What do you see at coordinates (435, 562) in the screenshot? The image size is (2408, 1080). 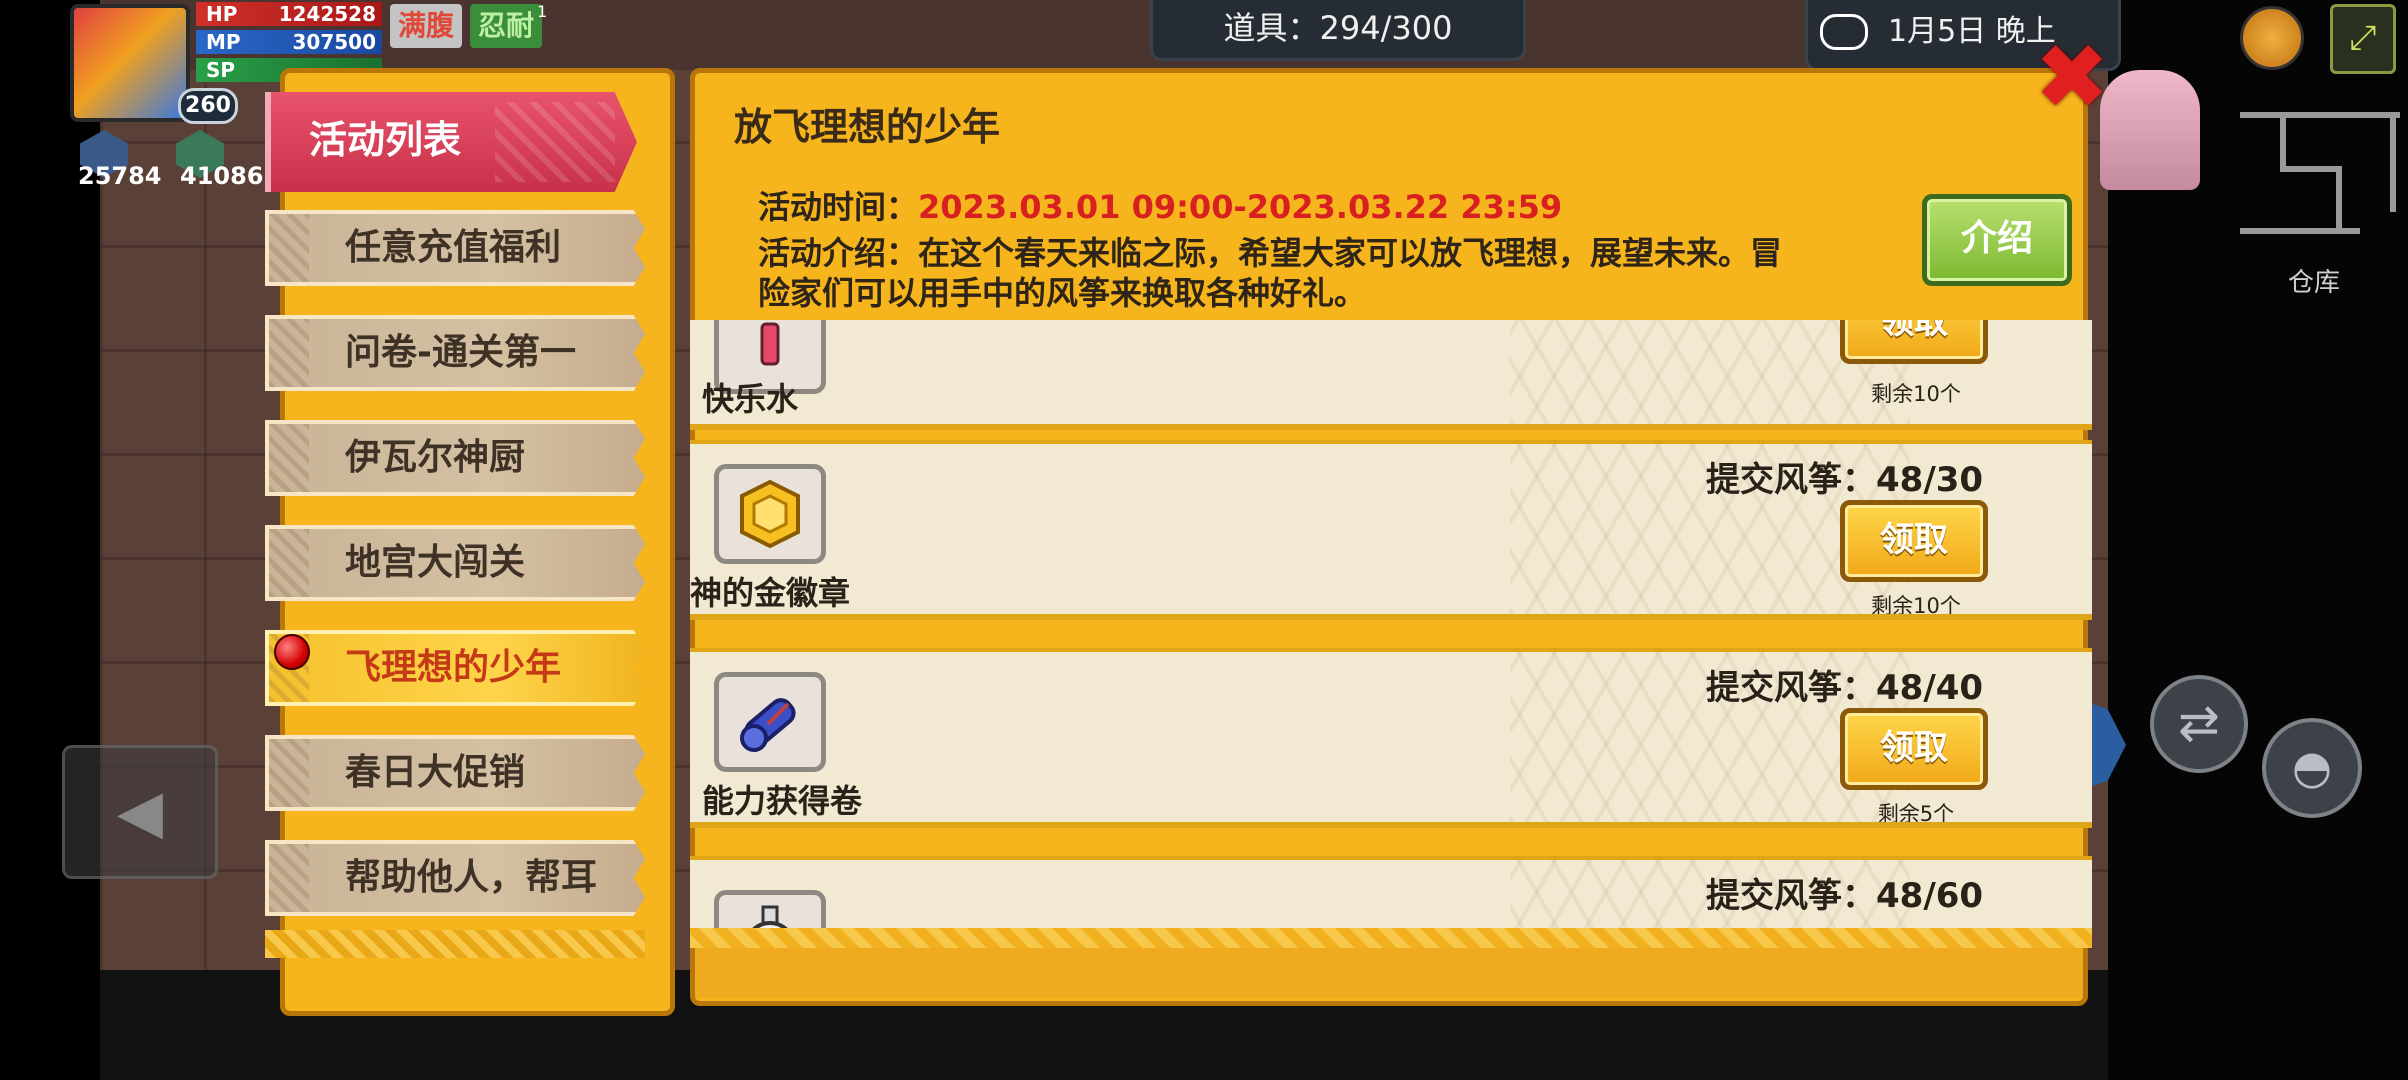 I see `sidebar-item-label: 地宫大闯关` at bounding box center [435, 562].